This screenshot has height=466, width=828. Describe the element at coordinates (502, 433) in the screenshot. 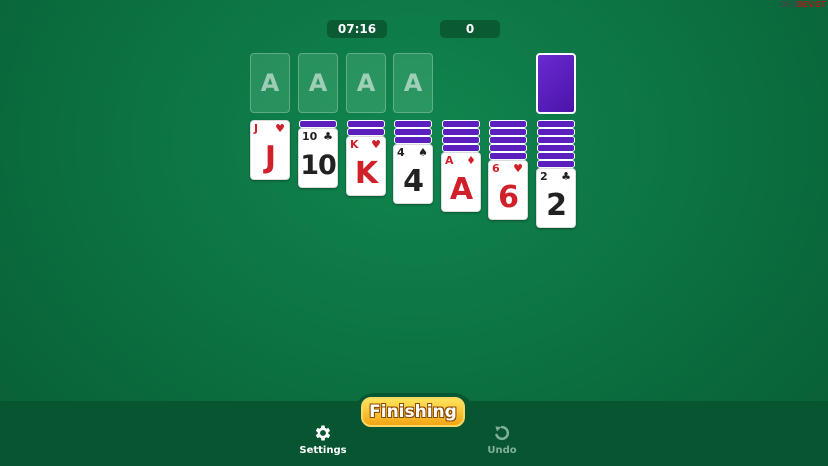

I see `undo-icon` at that location.